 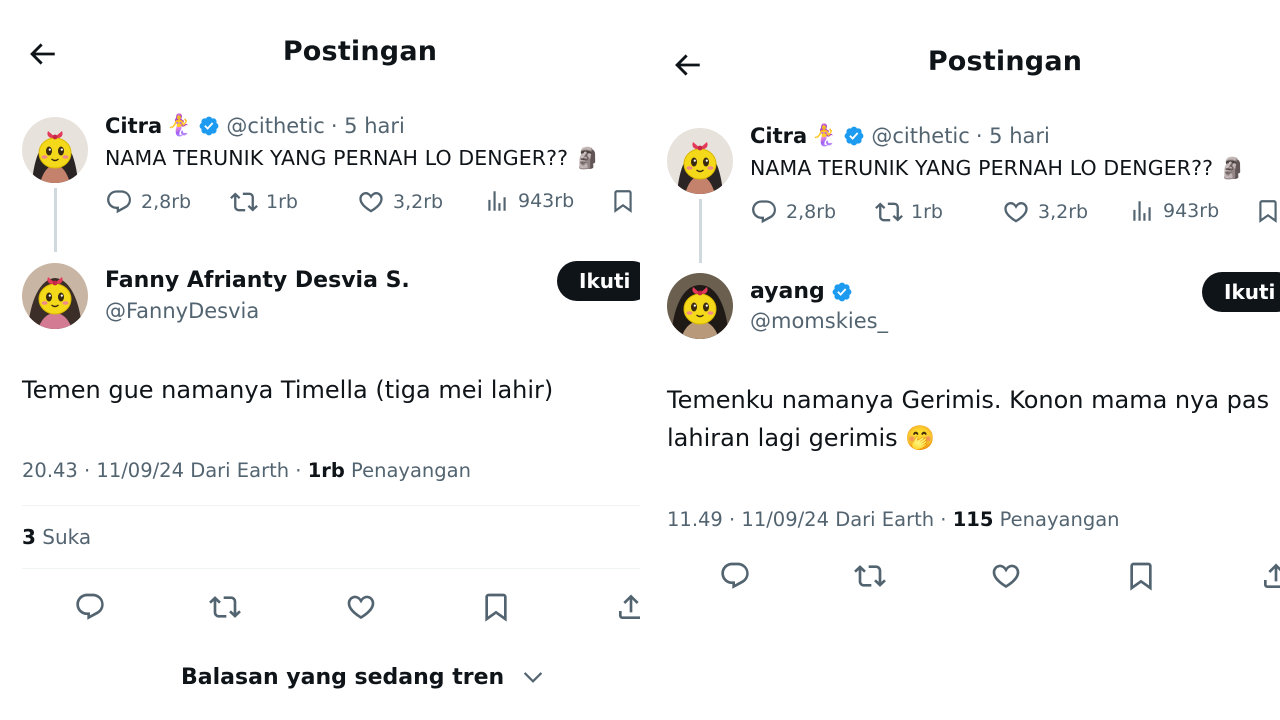 What do you see at coordinates (787, 291) in the screenshot?
I see `reply-author-name: ayang` at bounding box center [787, 291].